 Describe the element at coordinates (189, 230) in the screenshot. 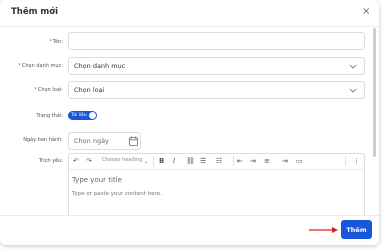

I see `modal-footer: Thêm` at that location.